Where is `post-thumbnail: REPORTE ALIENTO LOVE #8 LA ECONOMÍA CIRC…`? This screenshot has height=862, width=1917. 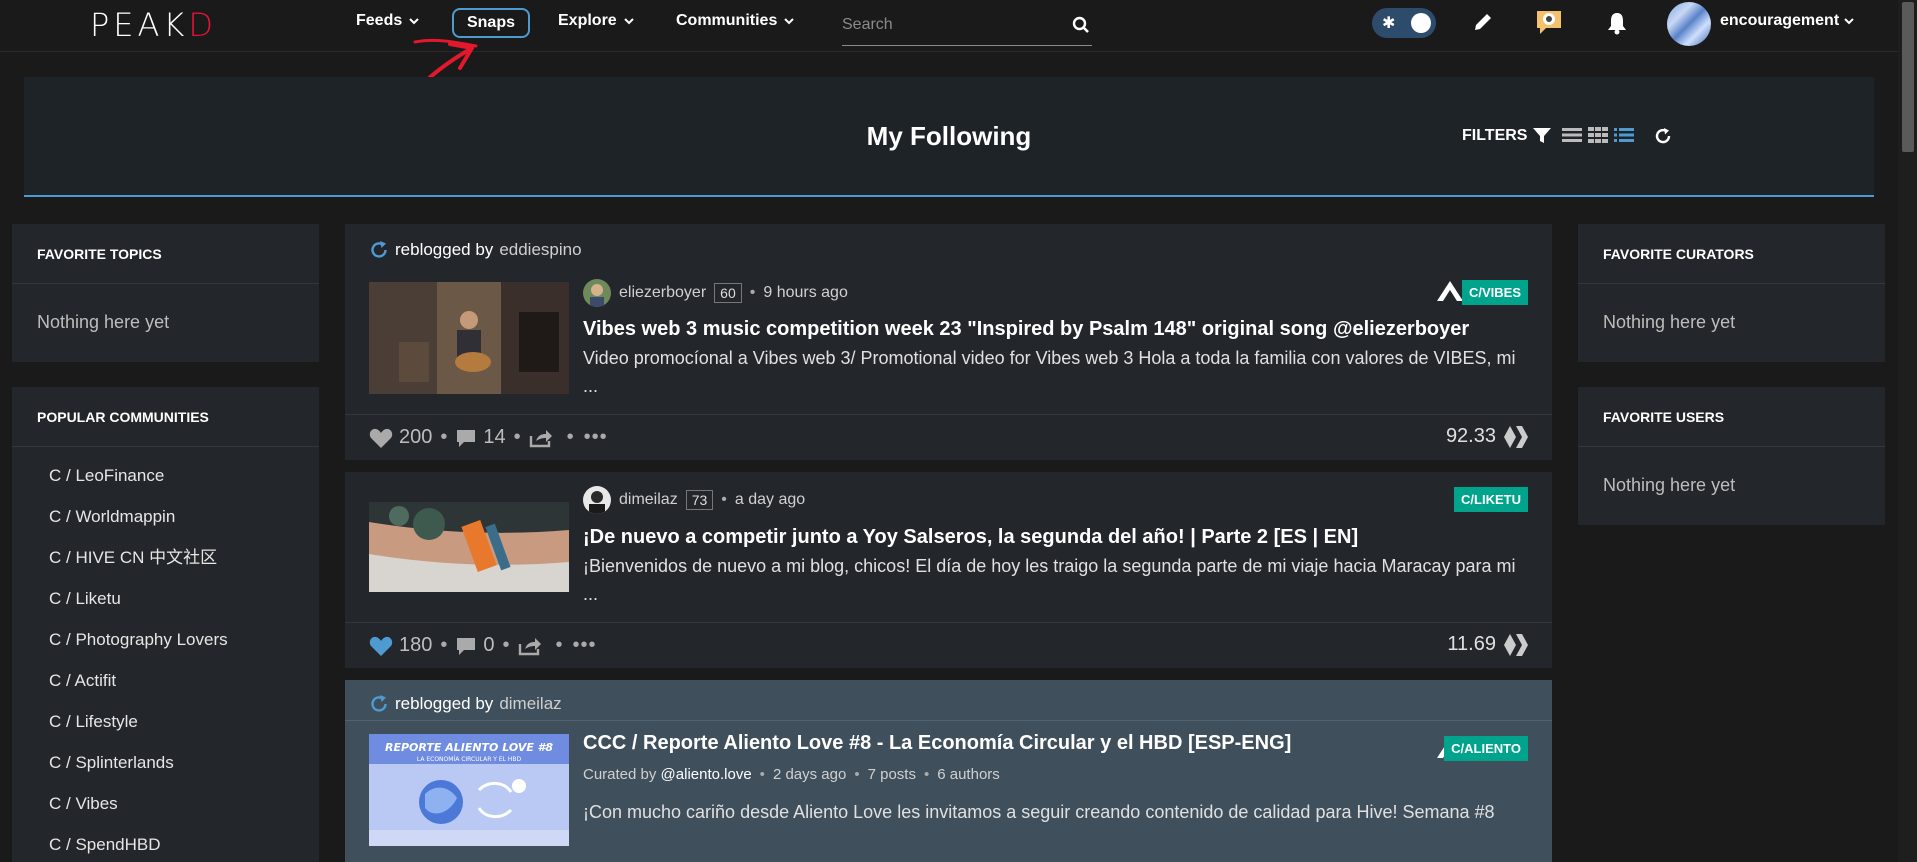 post-thumbnail: REPORTE ALIENTO LOVE #8 LA ECONOMÍA CIRC… is located at coordinates (469, 790).